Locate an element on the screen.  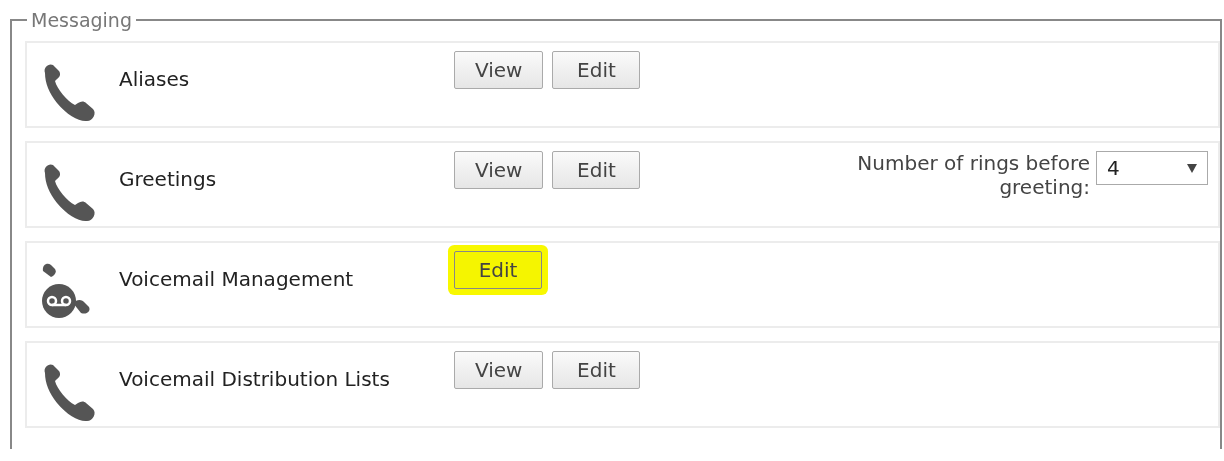
rings-dropdown: 4 is located at coordinates (1152, 168).